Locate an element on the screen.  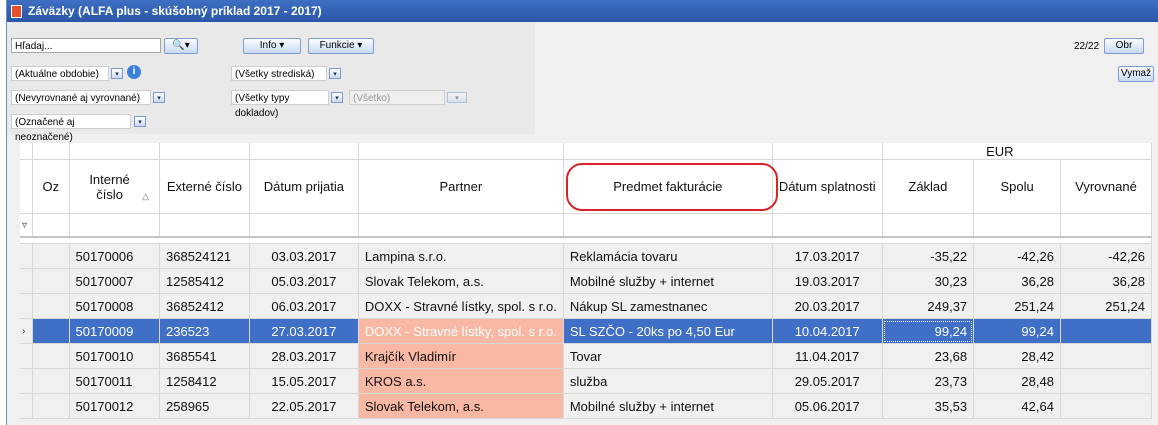
col-external-number-header: Externé číslo is located at coordinates (204, 186).